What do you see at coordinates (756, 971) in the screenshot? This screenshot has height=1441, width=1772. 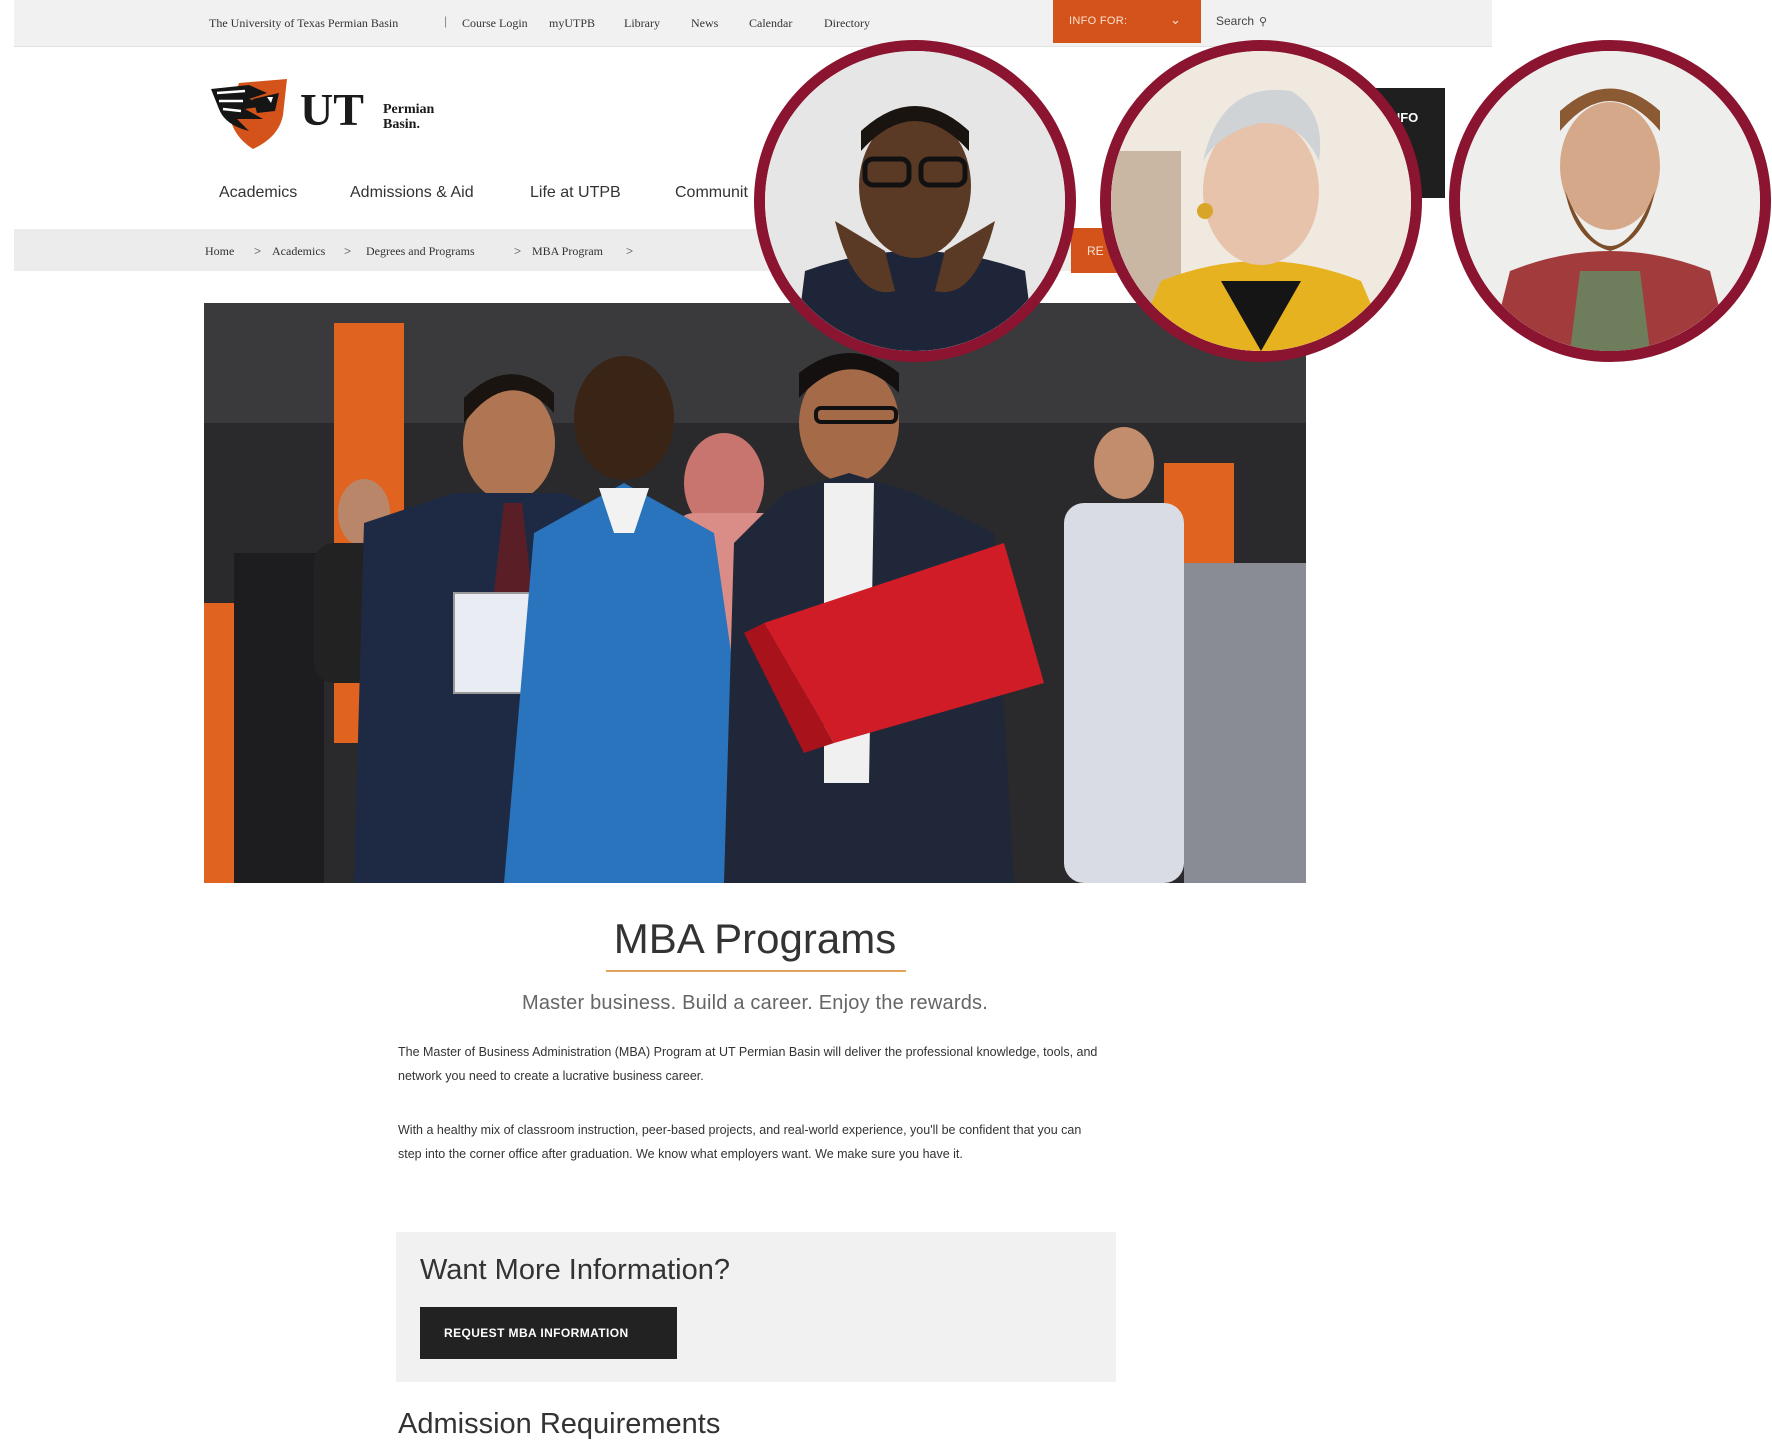 I see `title-underline` at bounding box center [756, 971].